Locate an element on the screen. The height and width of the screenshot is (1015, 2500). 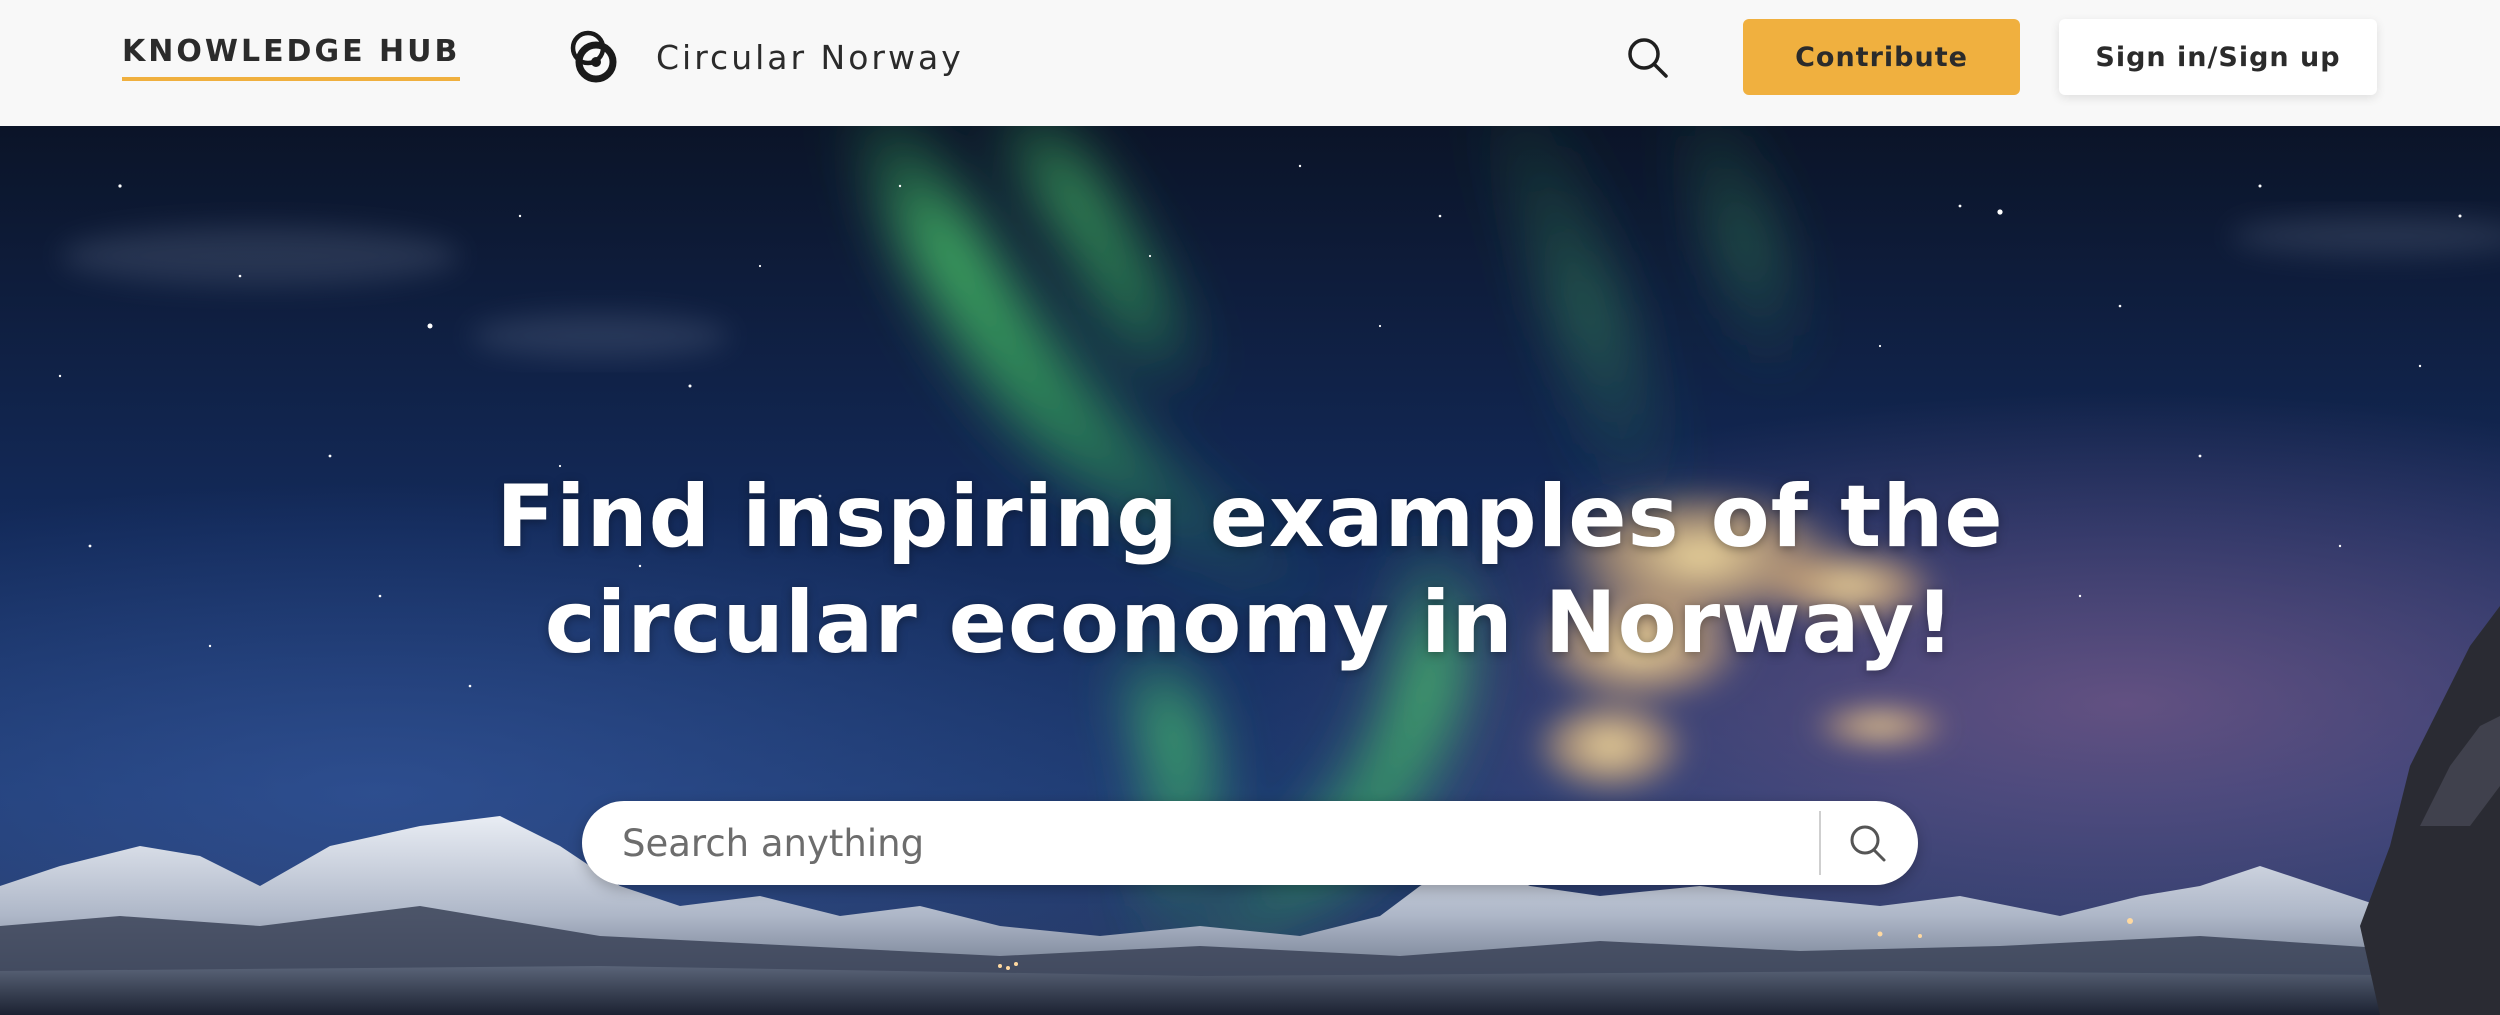
search-divider is located at coordinates (1820, 843).